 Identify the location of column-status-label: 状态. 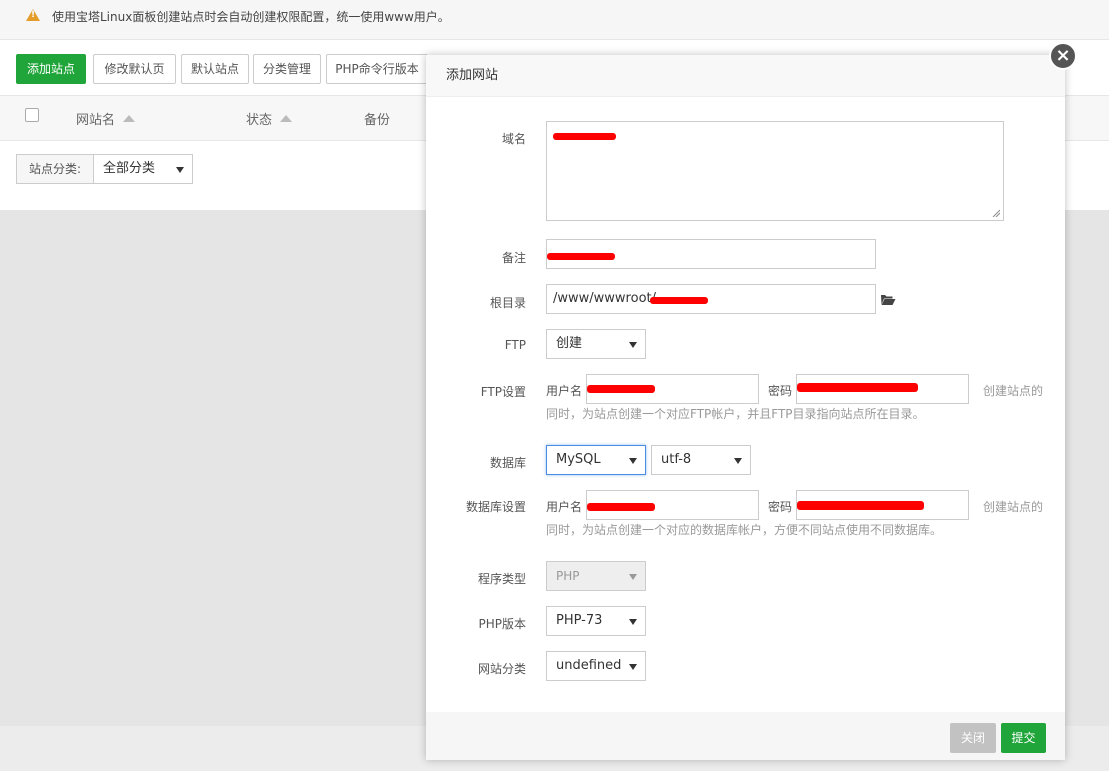
(259, 120).